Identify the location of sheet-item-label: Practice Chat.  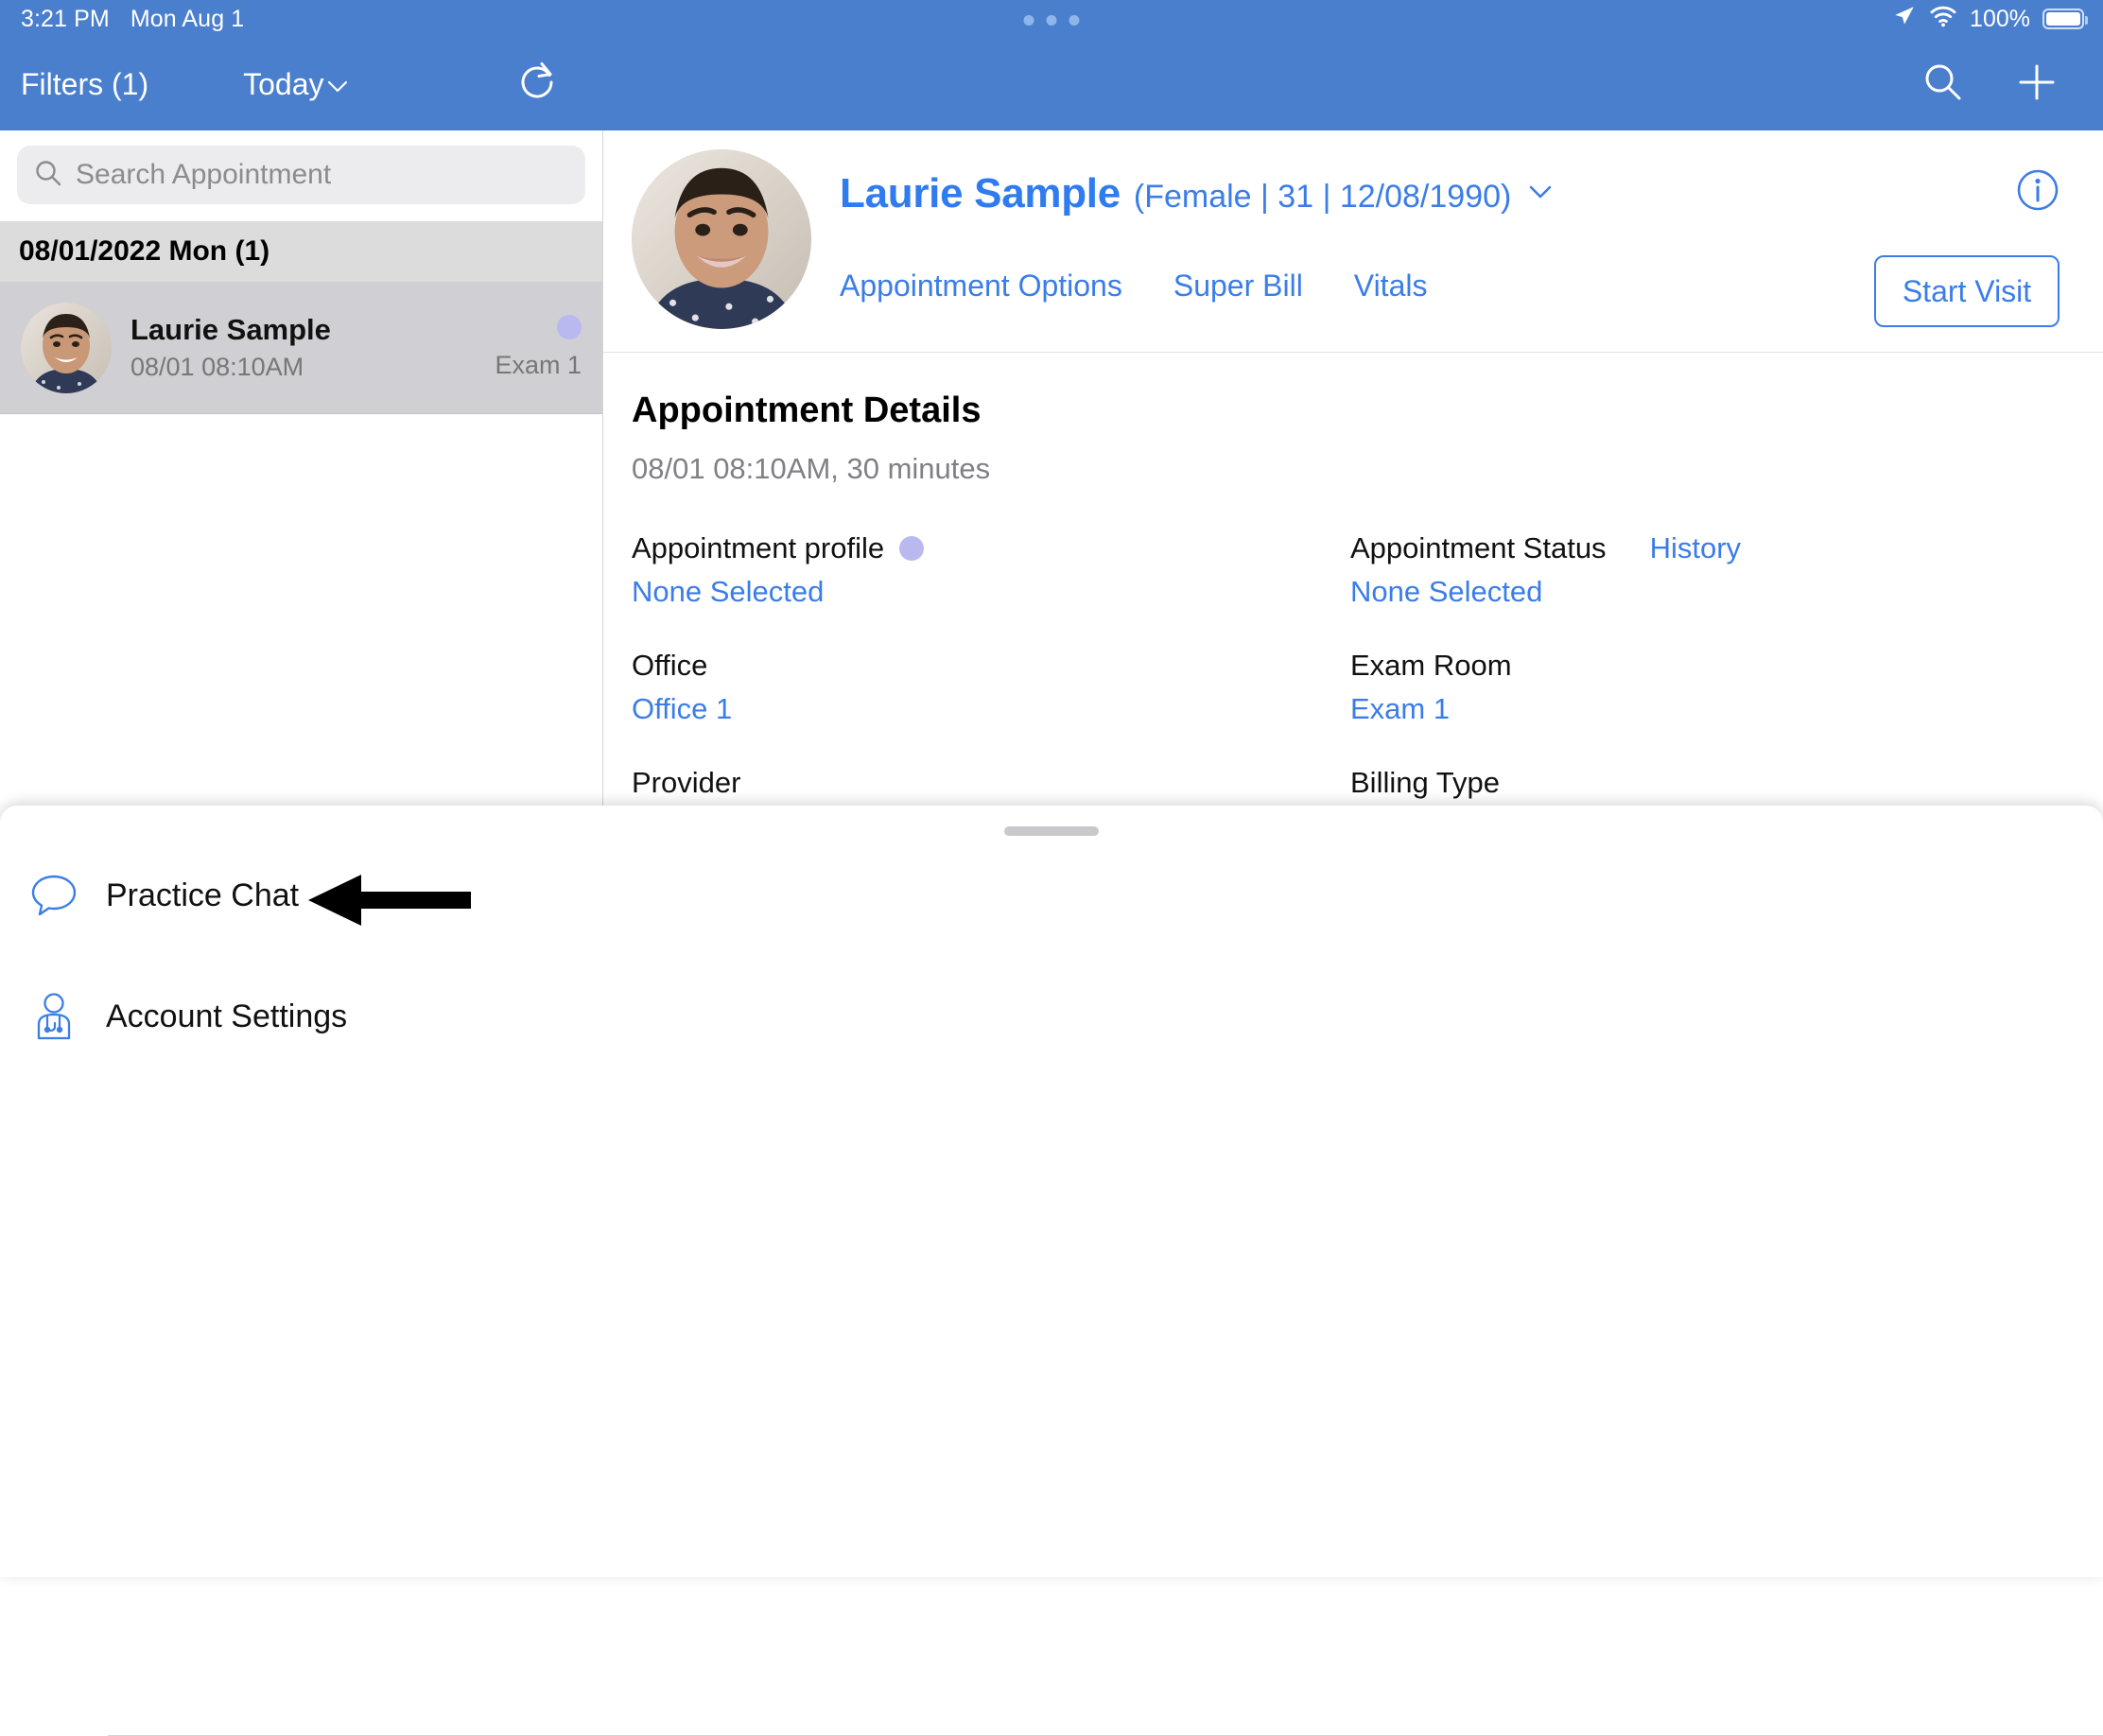
(203, 895).